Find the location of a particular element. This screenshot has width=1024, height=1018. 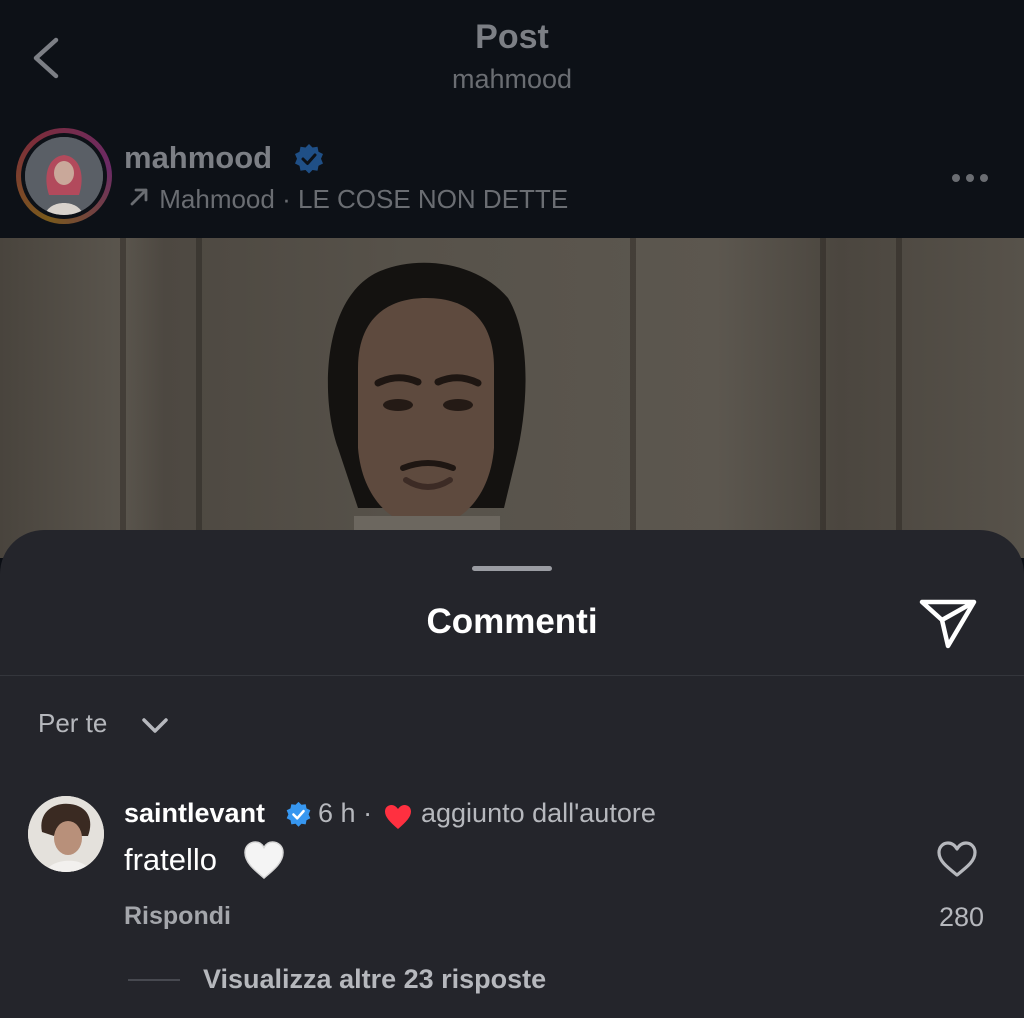

author-username: mahmood is located at coordinates (198, 158).